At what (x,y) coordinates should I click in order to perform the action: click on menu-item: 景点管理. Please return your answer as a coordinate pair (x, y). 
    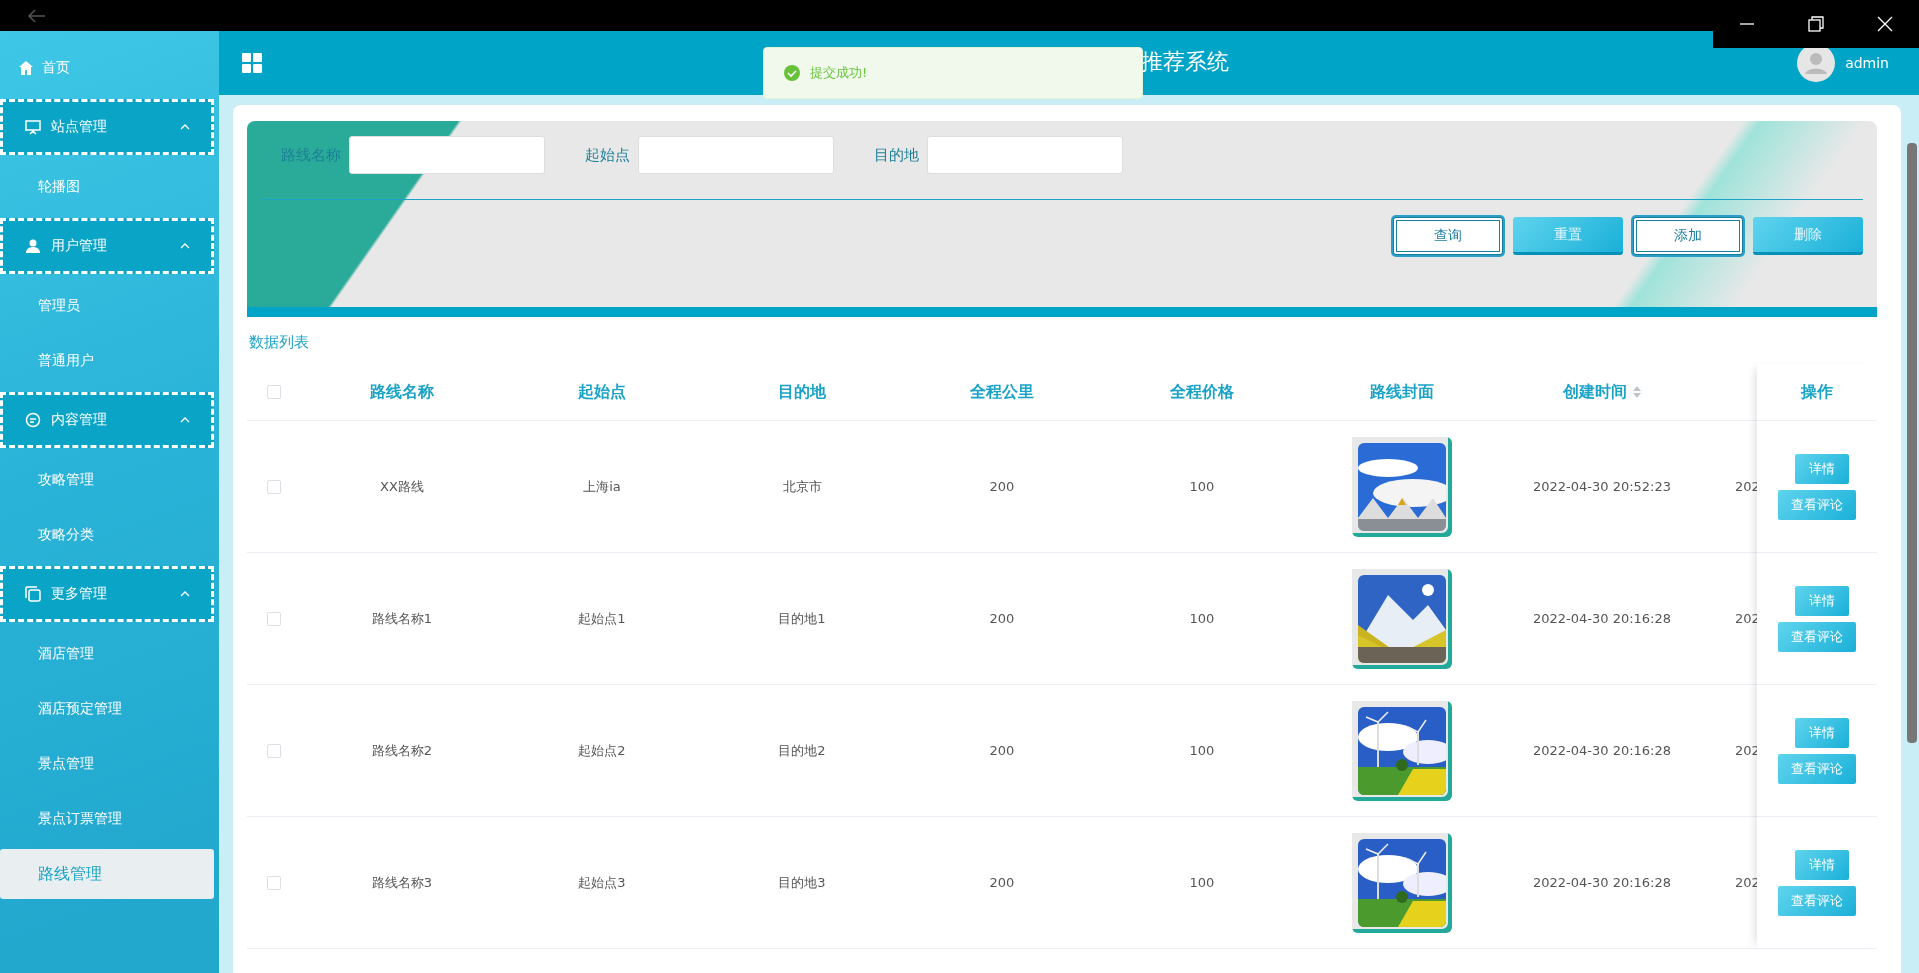
    Looking at the image, I should click on (107, 763).